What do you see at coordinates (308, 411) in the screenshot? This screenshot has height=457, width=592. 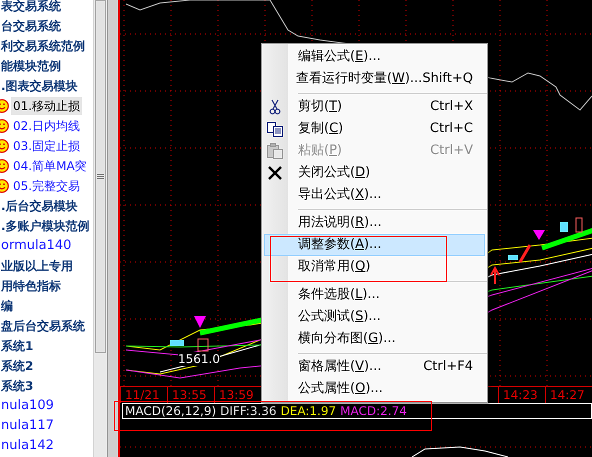 I see `indicator-value: DEA:1.97` at bounding box center [308, 411].